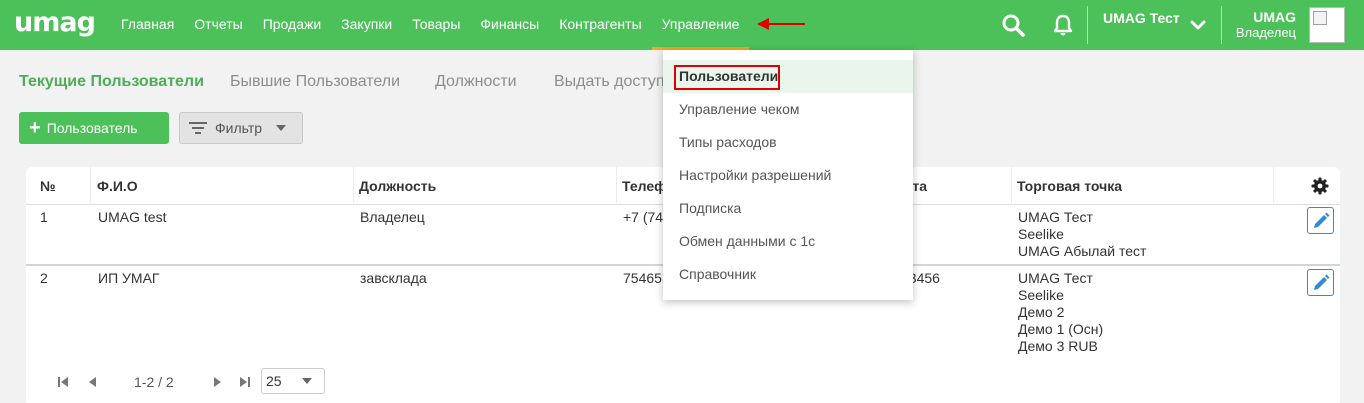 The width and height of the screenshot is (1364, 403). I want to click on row-store: Демо 2, so click(1041, 312).